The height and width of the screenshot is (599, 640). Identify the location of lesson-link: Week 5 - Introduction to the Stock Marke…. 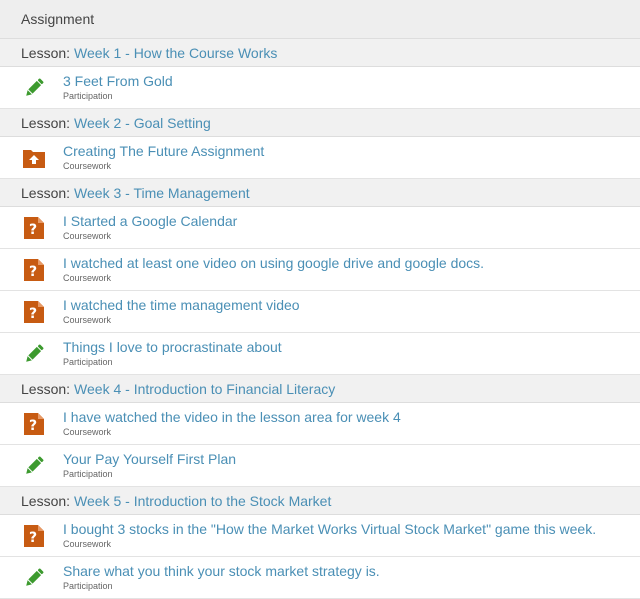
(202, 501).